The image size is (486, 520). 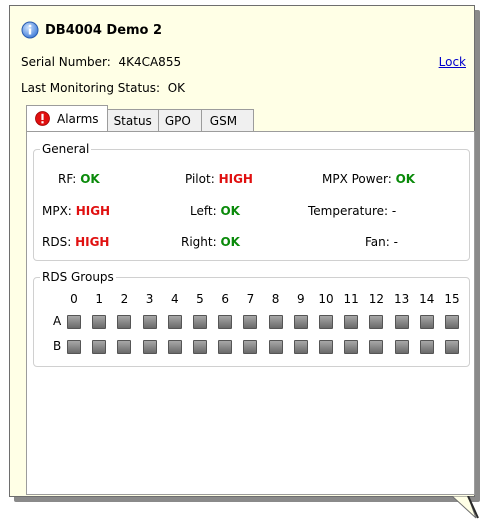 I want to click on mpx-power-label: MPX Power:, so click(x=357, y=179).